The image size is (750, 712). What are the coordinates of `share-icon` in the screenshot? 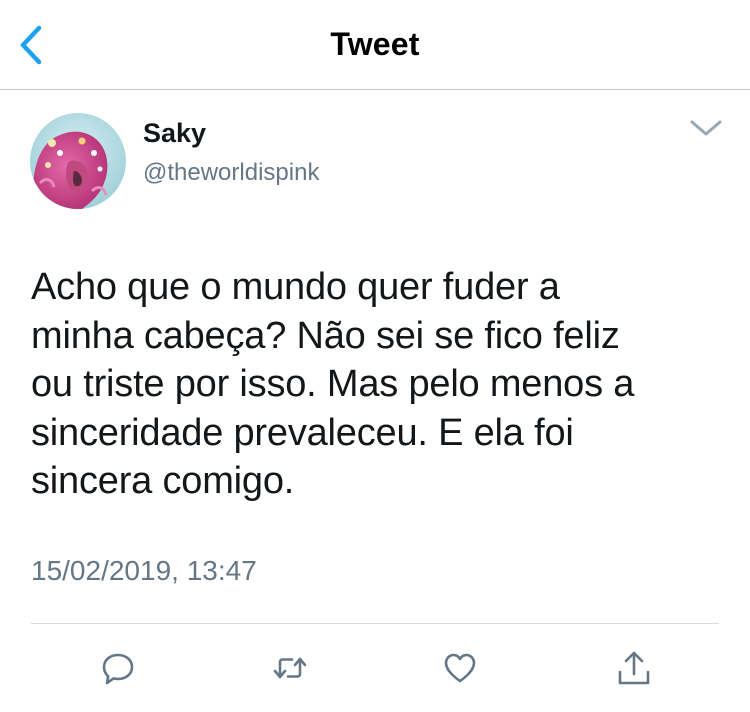 It's located at (634, 668).